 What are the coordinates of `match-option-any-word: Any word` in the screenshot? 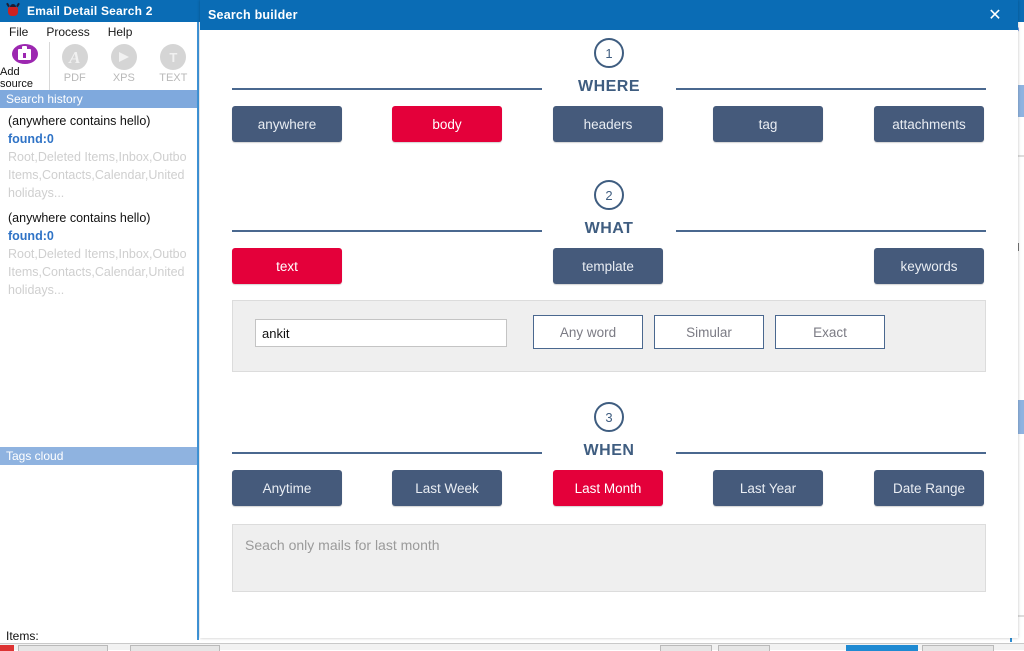 It's located at (588, 332).